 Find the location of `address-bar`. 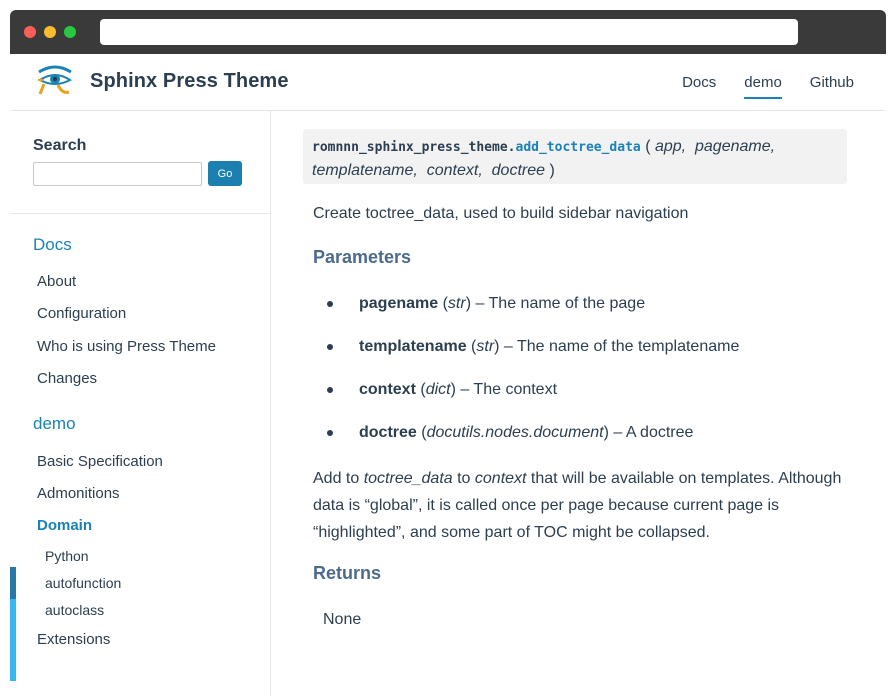

address-bar is located at coordinates (449, 32).